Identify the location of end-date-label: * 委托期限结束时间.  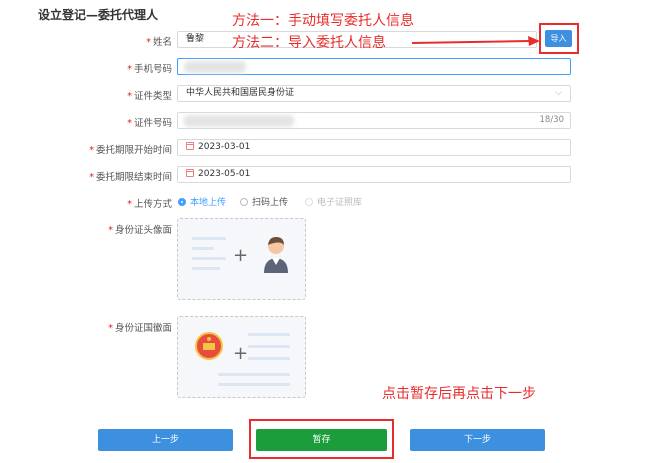
(130, 177).